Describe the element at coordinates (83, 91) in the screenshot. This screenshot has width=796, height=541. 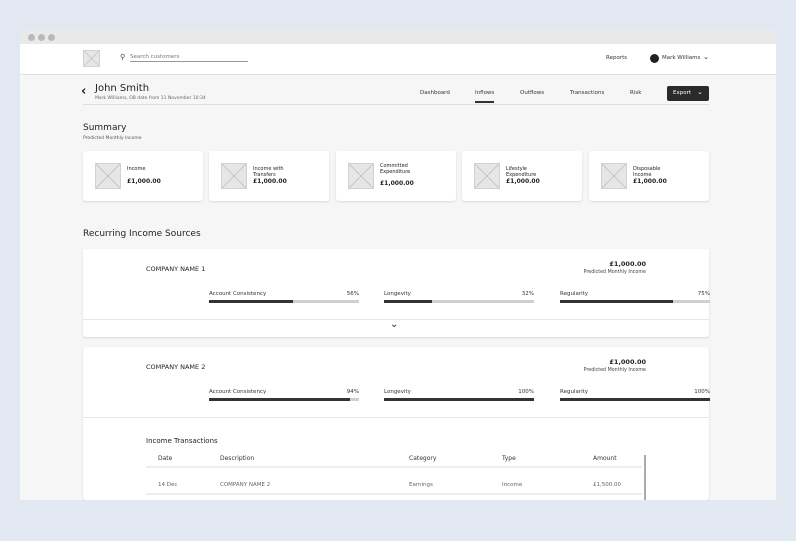
I see `back-icon: ‹` at that location.